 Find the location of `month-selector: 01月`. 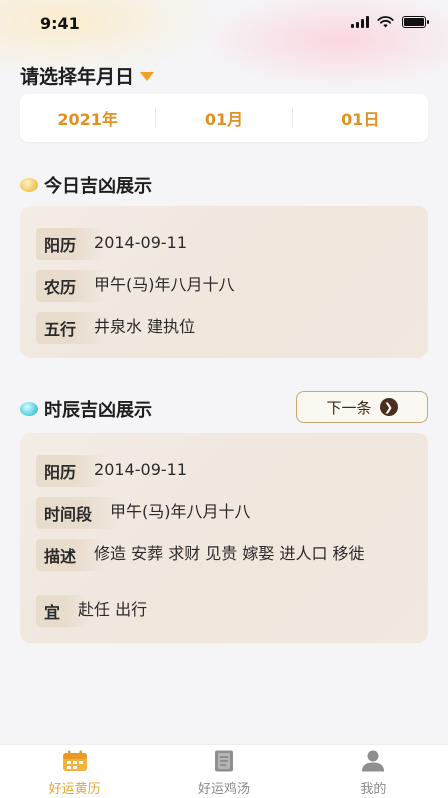

month-selector: 01月 is located at coordinates (223, 118).